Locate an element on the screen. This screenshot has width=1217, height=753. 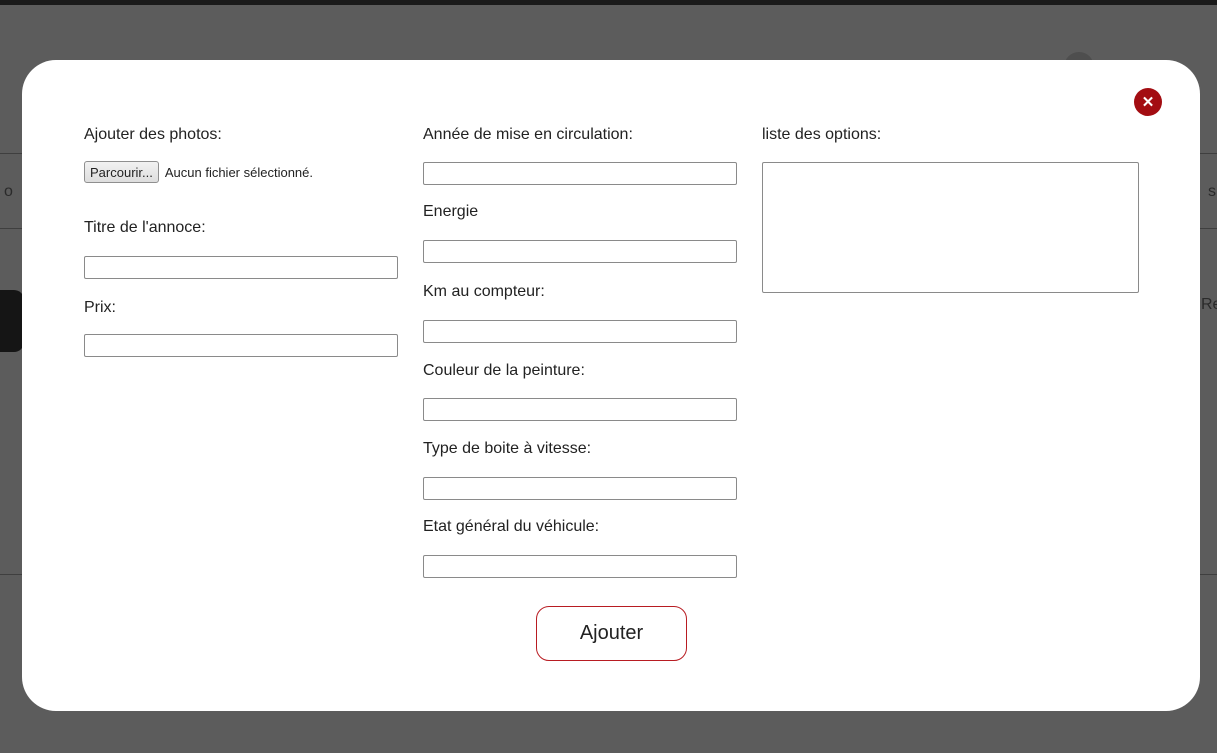
background-text: s is located at coordinates (1212, 191).